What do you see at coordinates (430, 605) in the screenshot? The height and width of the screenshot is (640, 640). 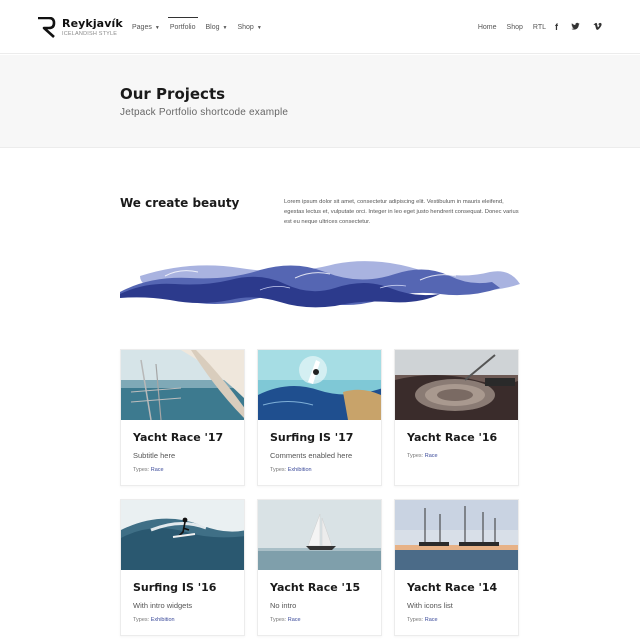 I see `card-subtitle: With icons list` at bounding box center [430, 605].